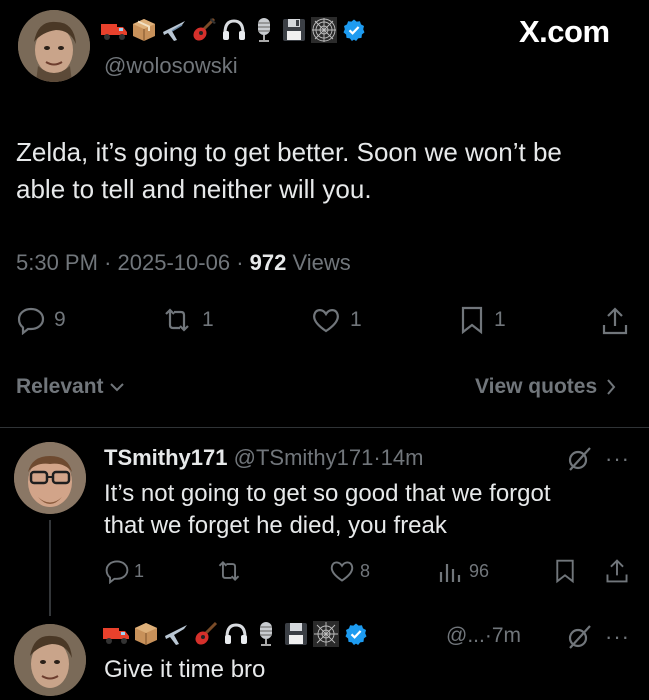  I want to click on view-quotes-link: View quotes, so click(546, 387).